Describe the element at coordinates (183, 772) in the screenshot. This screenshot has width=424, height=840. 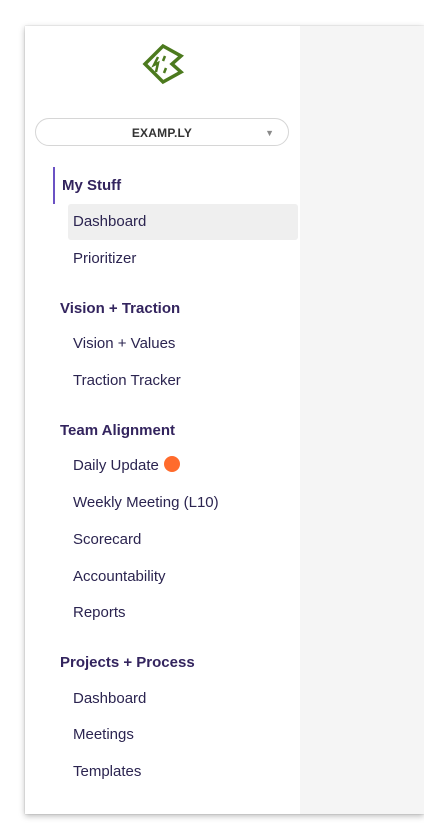
I see `nav-item-templates: Templates` at that location.